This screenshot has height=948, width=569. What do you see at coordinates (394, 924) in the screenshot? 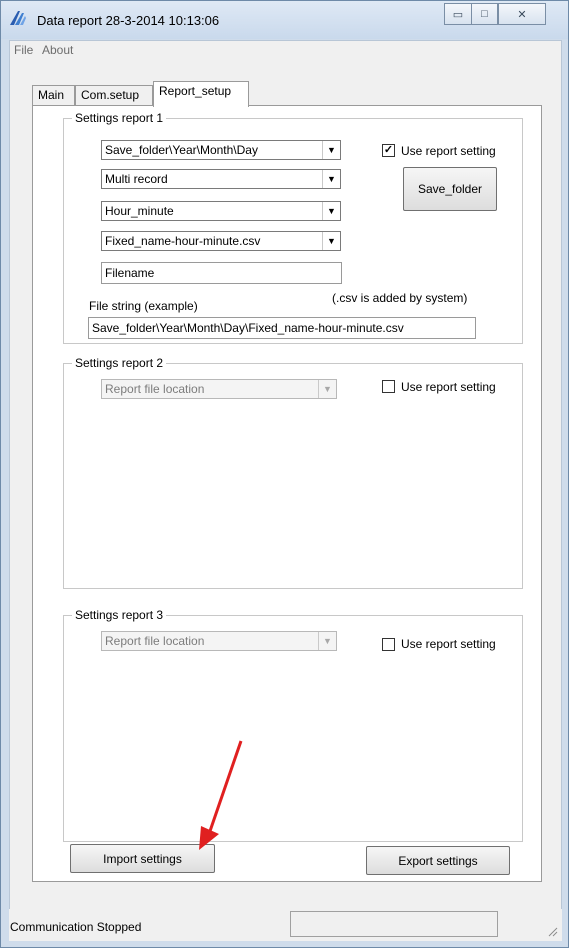
I see `status-panel` at bounding box center [394, 924].